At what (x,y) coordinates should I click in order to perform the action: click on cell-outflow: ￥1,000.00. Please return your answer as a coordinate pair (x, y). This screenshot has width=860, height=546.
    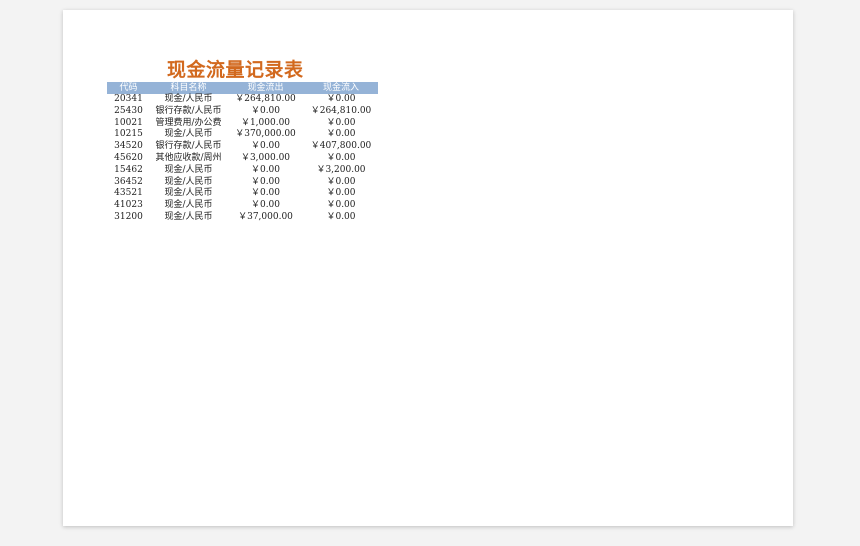
    Looking at the image, I should click on (265, 122).